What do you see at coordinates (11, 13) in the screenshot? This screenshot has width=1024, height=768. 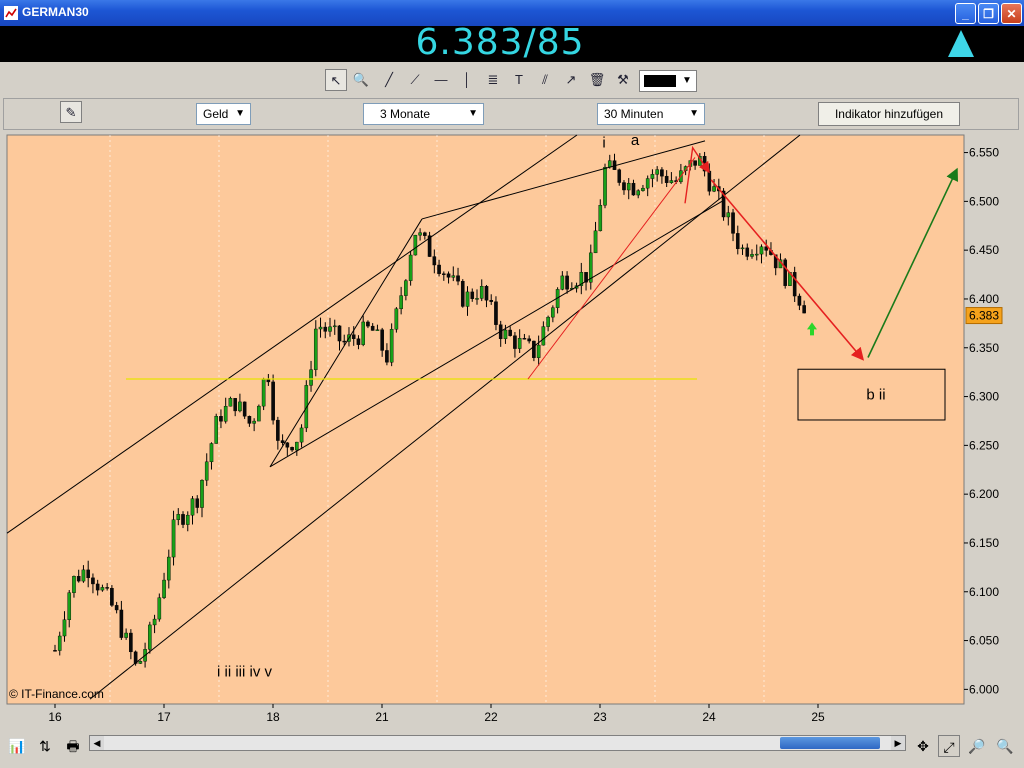 I see `app-icon` at bounding box center [11, 13].